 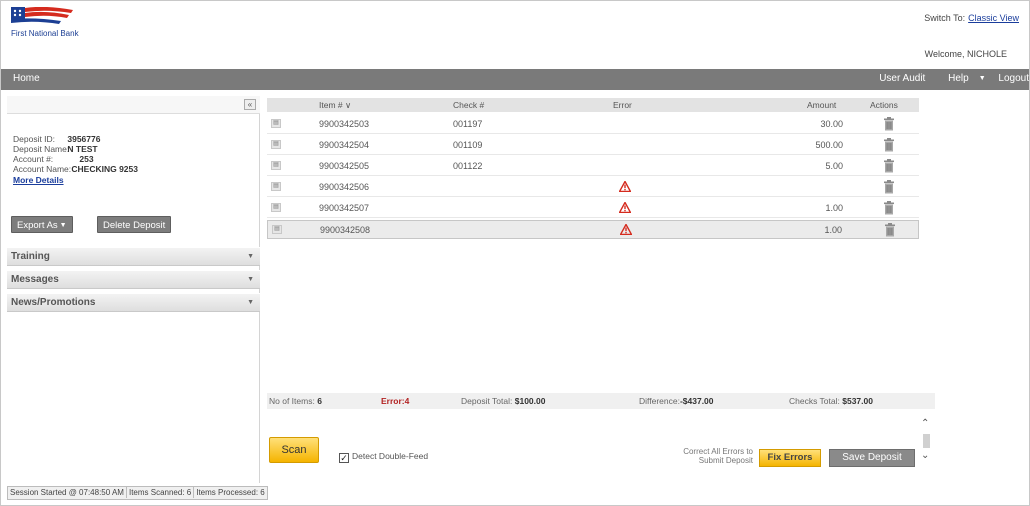 I want to click on scroll-thumb, so click(x=926, y=441).